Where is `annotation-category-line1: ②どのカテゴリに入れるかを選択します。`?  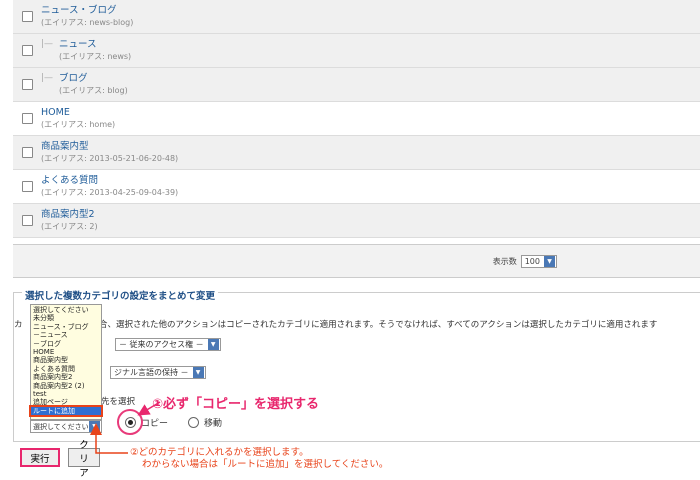 annotation-category-line1: ②どのカテゴリに入れるかを選択します。 is located at coordinates (219, 452).